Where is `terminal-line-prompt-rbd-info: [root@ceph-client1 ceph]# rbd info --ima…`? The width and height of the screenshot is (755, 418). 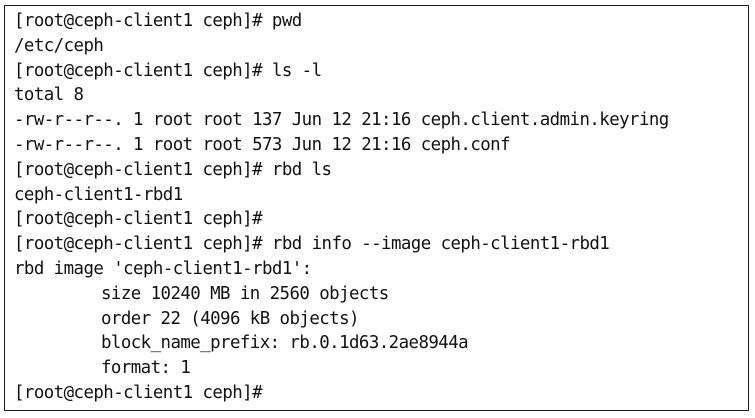 terminal-line-prompt-rbd-info: [root@ceph-client1 ceph]# rbd info --ima… is located at coordinates (312, 244).